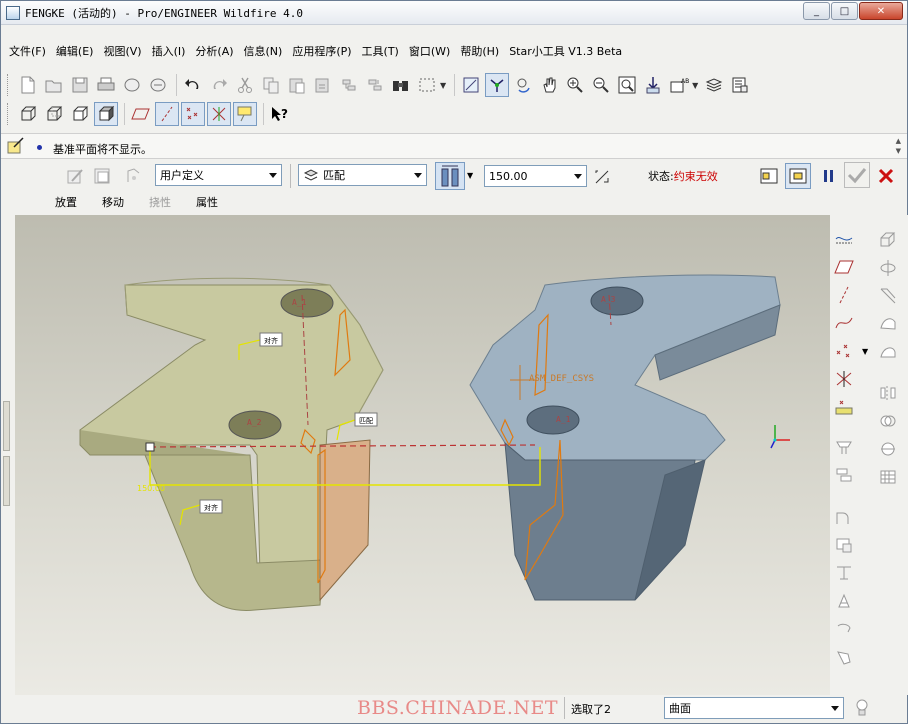 This screenshot has height=724, width=908. What do you see at coordinates (888, 477) in the screenshot?
I see `pattern-tool-icon` at bounding box center [888, 477].